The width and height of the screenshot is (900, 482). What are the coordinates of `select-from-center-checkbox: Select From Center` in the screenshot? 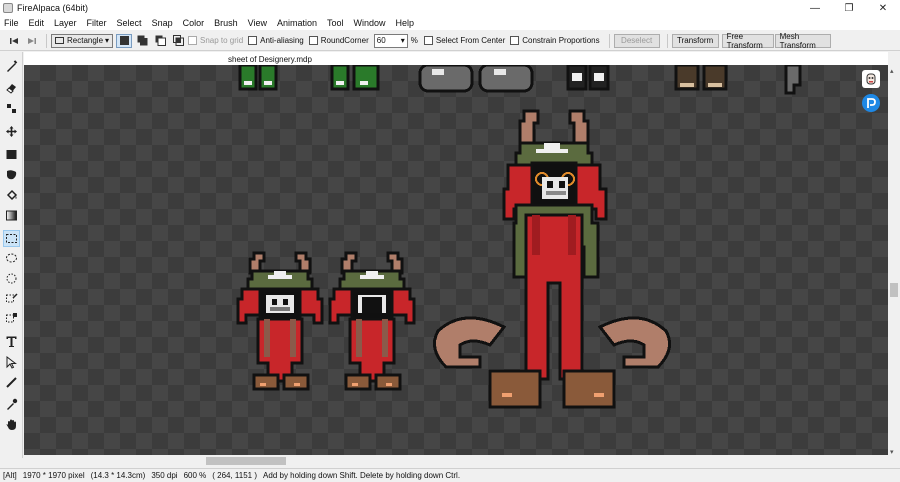 It's located at (464, 40).